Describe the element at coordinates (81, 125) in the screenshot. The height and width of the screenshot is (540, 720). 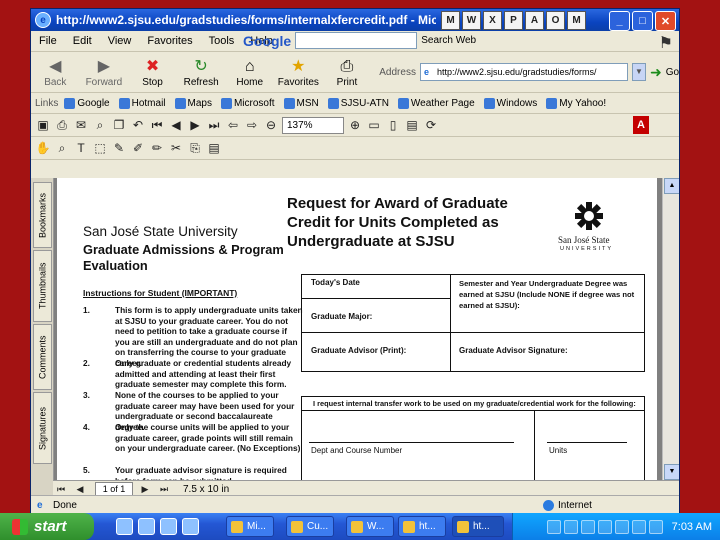
I see `email-icon: ✉` at that location.